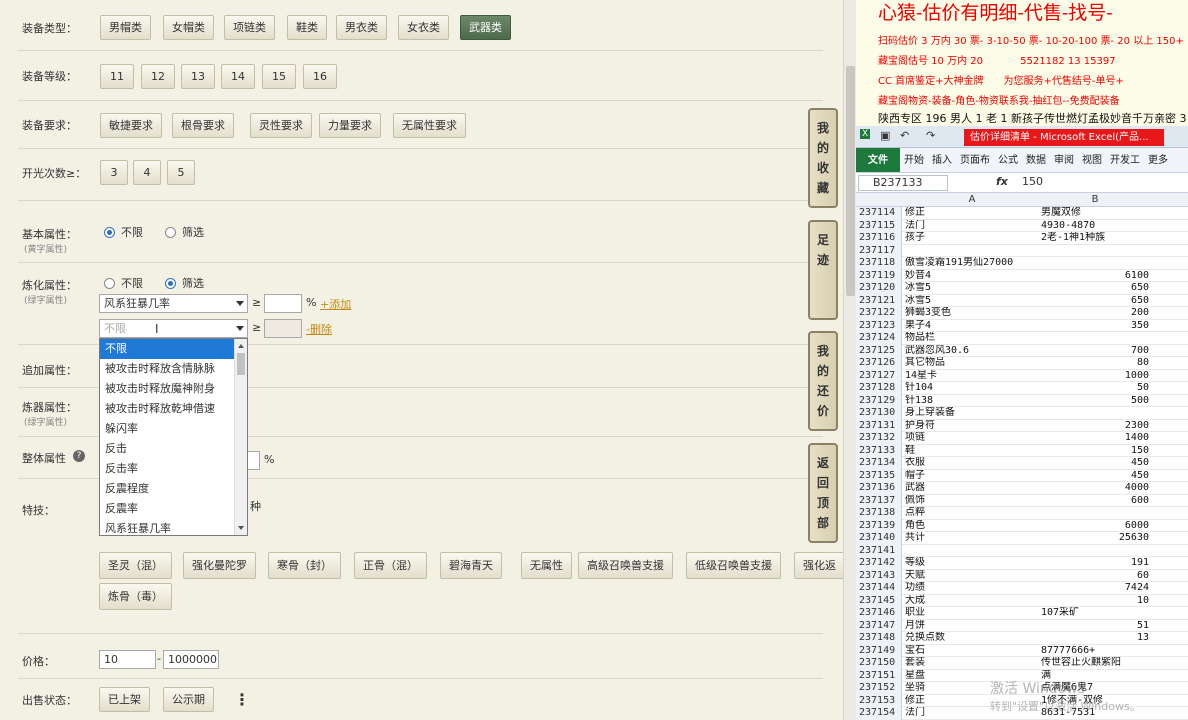  I want to click on dropdown-option: 被攻击时释放乾坤借速, so click(167, 409).